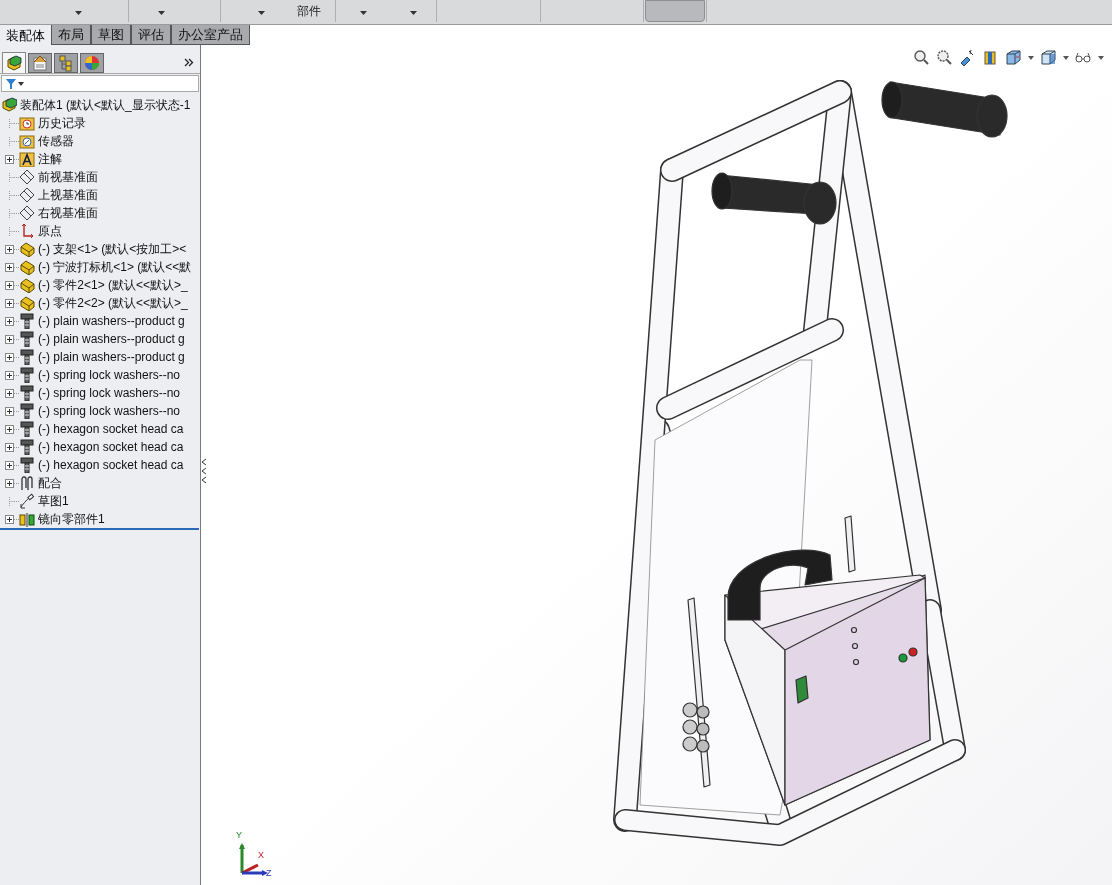 This screenshot has width=1112, height=885. I want to click on tree-item-label: 配合, so click(50, 483).